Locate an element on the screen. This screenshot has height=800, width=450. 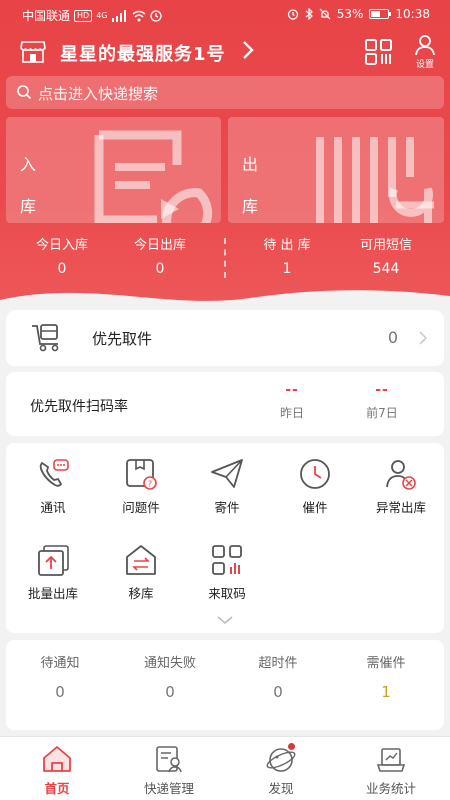
stock-out-label-2: 库 is located at coordinates (250, 206).